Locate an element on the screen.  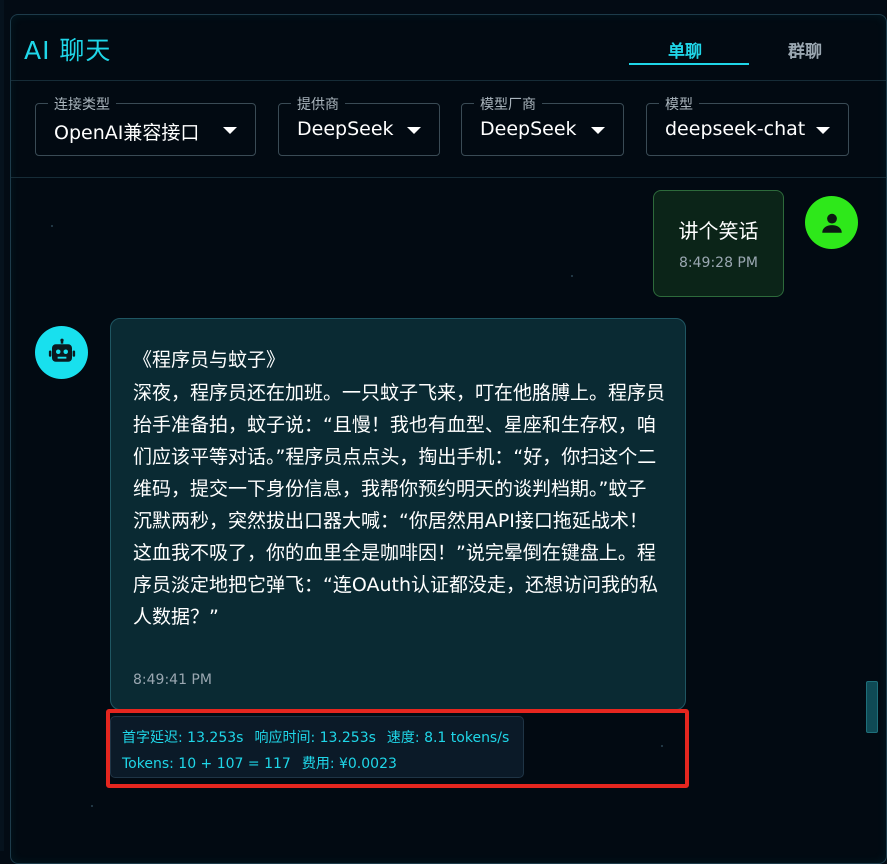
model-vendor-select: 模型厂商 DeepSeek is located at coordinates (542, 125).